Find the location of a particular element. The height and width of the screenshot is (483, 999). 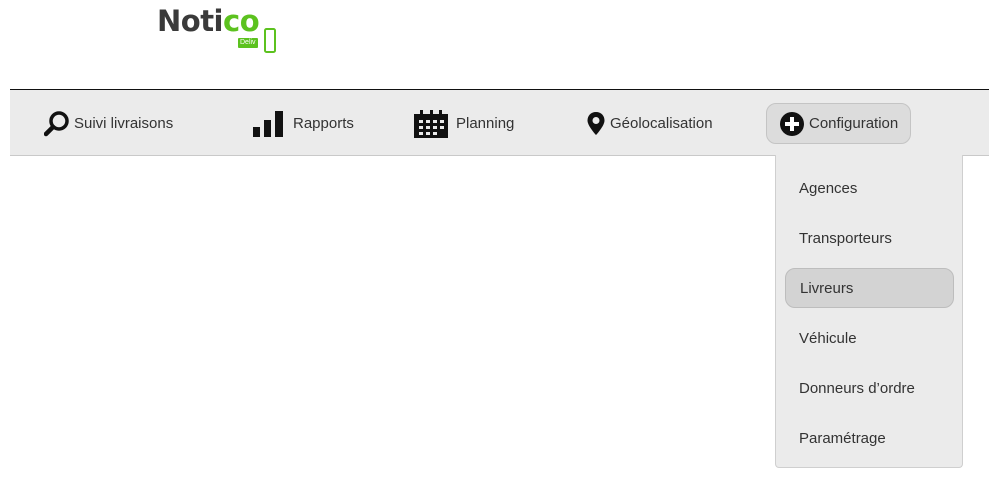

nav-label: Rapports is located at coordinates (323, 123).